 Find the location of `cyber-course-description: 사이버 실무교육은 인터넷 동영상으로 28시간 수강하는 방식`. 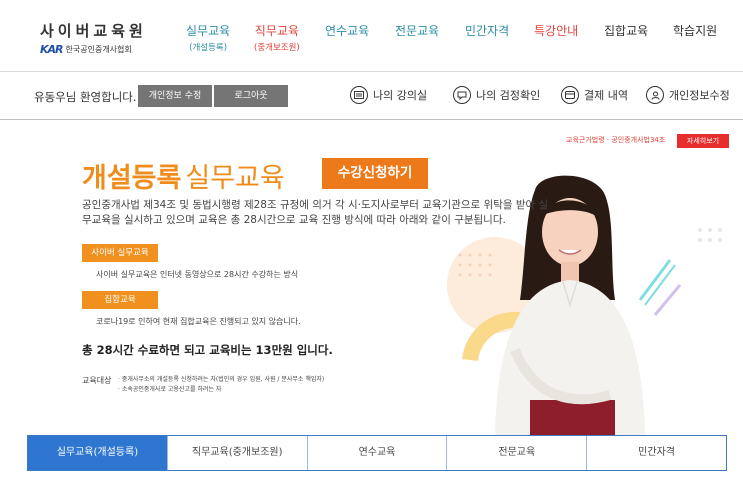

cyber-course-description: 사이버 실무교육은 인터넷 동영상으로 28시간 수강하는 방식 is located at coordinates (197, 274).